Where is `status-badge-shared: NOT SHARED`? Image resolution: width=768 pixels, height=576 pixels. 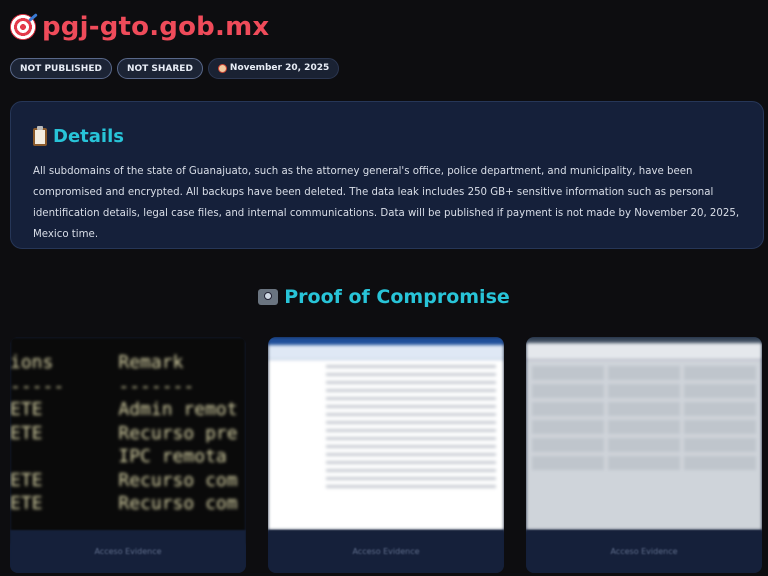
status-badge-shared: NOT SHARED is located at coordinates (159, 68).